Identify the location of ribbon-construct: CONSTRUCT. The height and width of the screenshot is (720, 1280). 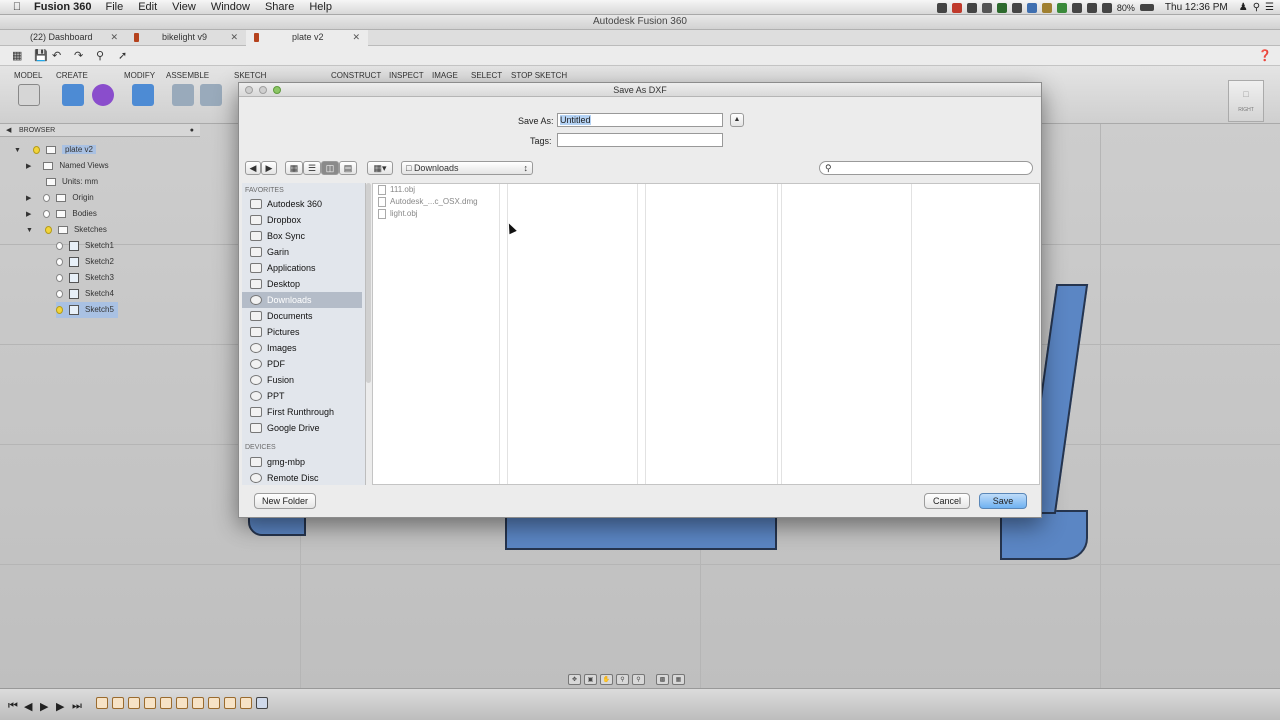
(356, 75).